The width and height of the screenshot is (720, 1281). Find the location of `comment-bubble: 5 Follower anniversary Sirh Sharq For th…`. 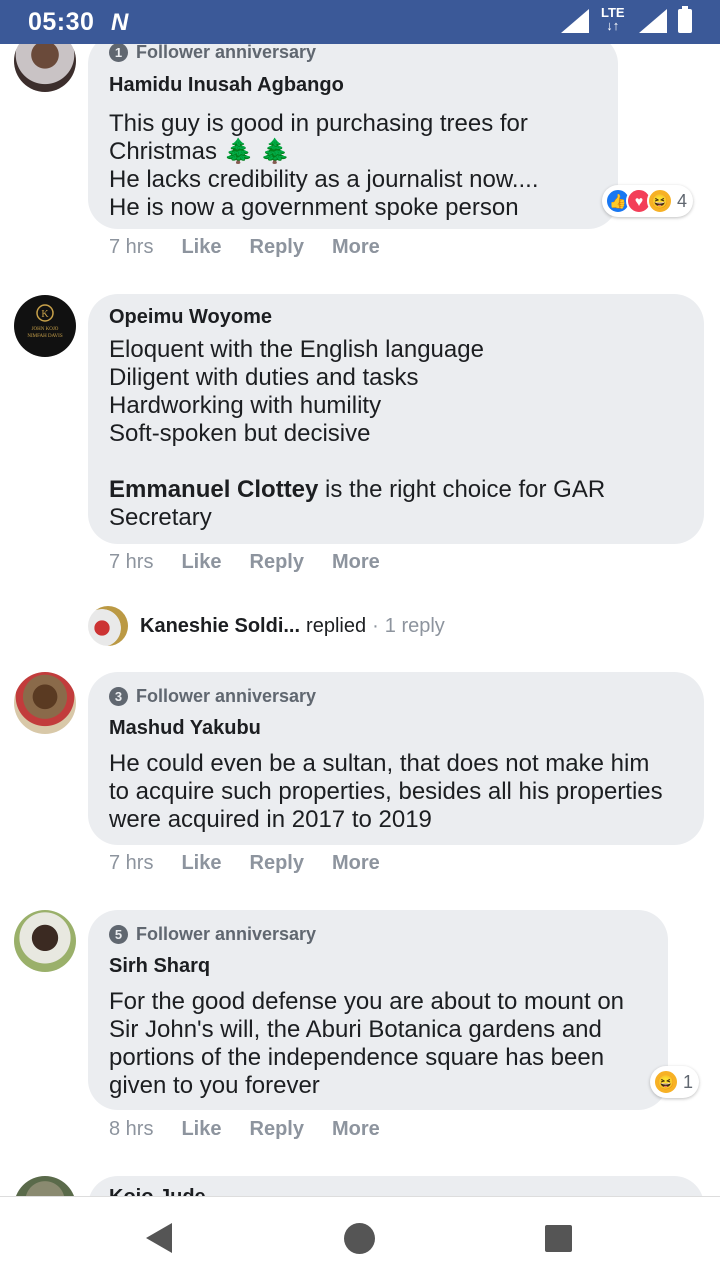

comment-bubble: 5 Follower anniversary Sirh Sharq For th… is located at coordinates (378, 1010).